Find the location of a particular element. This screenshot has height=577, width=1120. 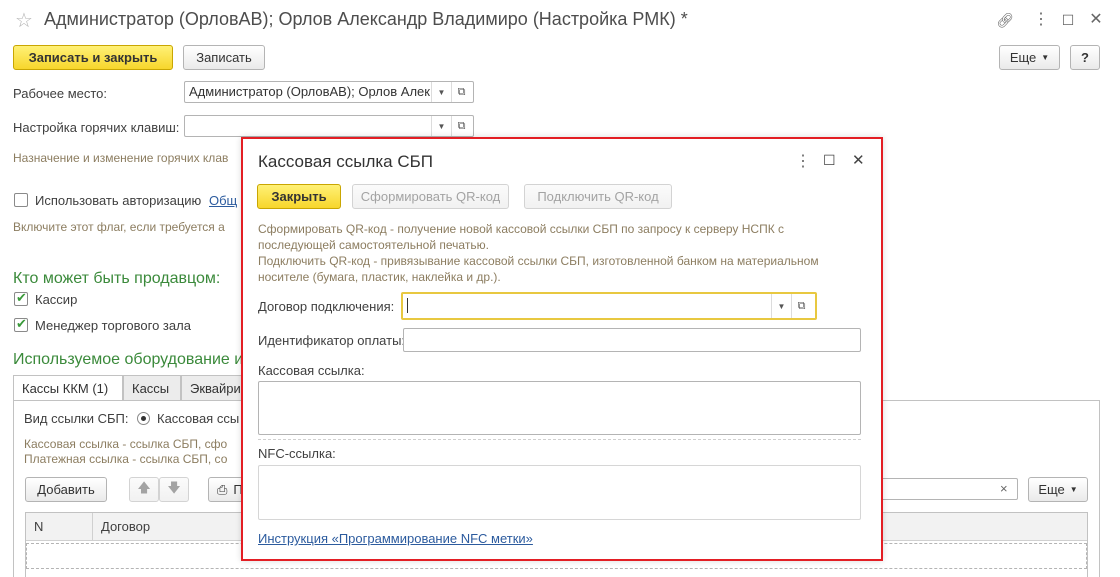

workplace-field: Администратор (ОрловАВ); Орлов Алек ▼ ⧉ is located at coordinates (329, 92).